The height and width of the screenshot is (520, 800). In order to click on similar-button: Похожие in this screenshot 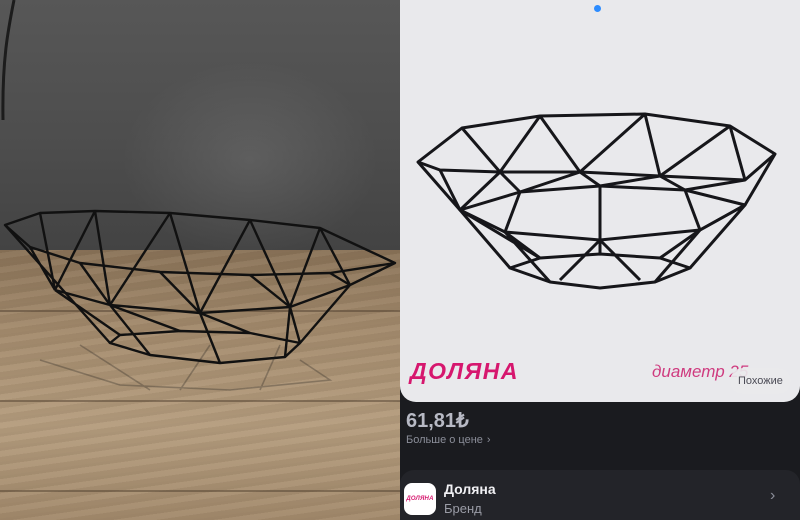, I will do `click(760, 381)`.